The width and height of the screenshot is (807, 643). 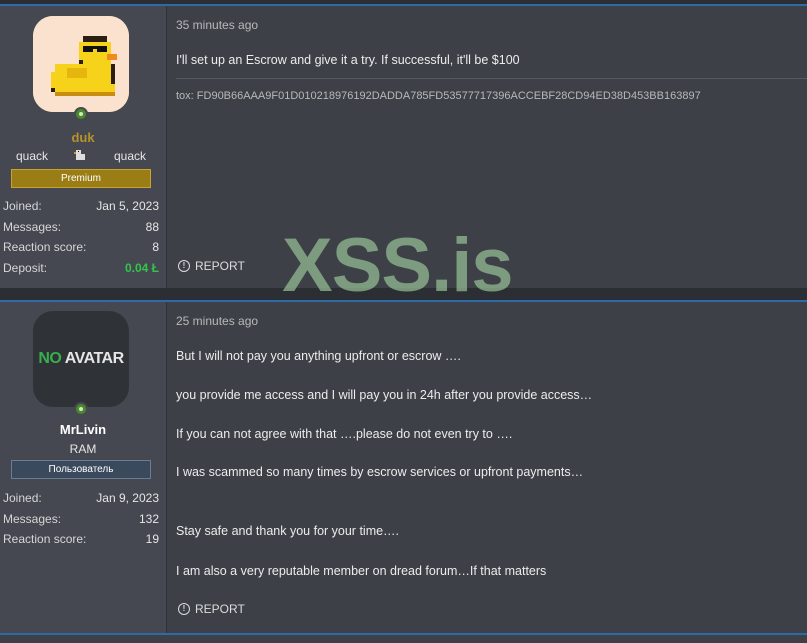 I want to click on signature-divider, so click(x=491, y=78).